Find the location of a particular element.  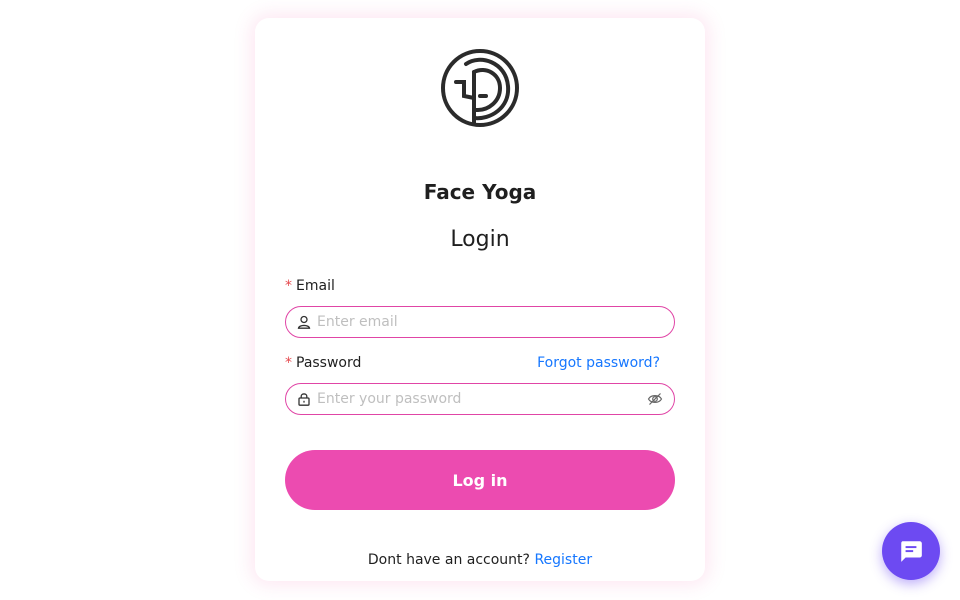

password-input is located at coordinates (482, 399).